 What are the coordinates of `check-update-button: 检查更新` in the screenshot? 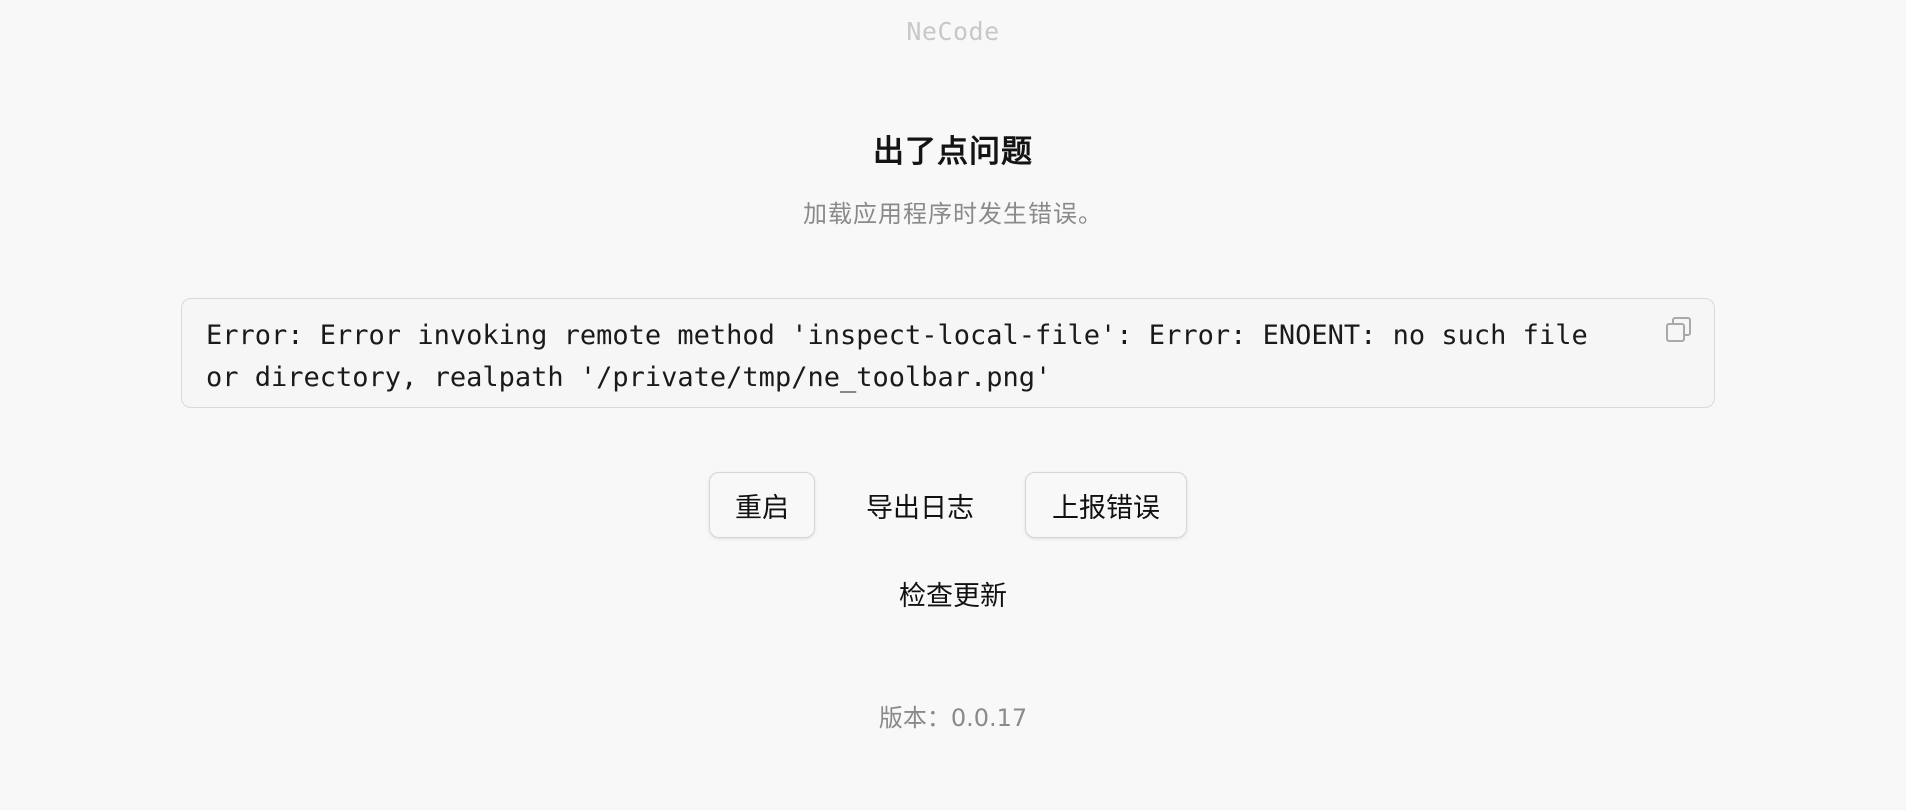 It's located at (953, 593).